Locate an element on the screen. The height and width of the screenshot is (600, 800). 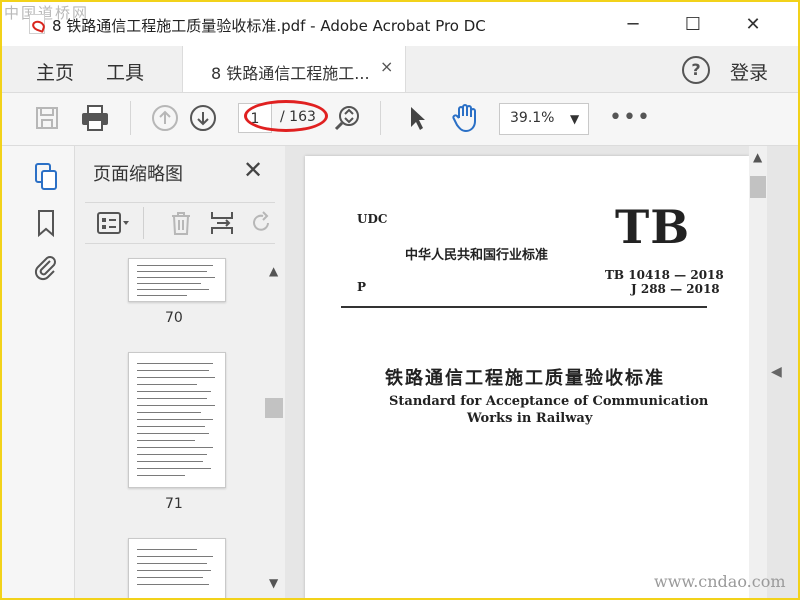
tab-home: 主页 is located at coordinates (55, 71).